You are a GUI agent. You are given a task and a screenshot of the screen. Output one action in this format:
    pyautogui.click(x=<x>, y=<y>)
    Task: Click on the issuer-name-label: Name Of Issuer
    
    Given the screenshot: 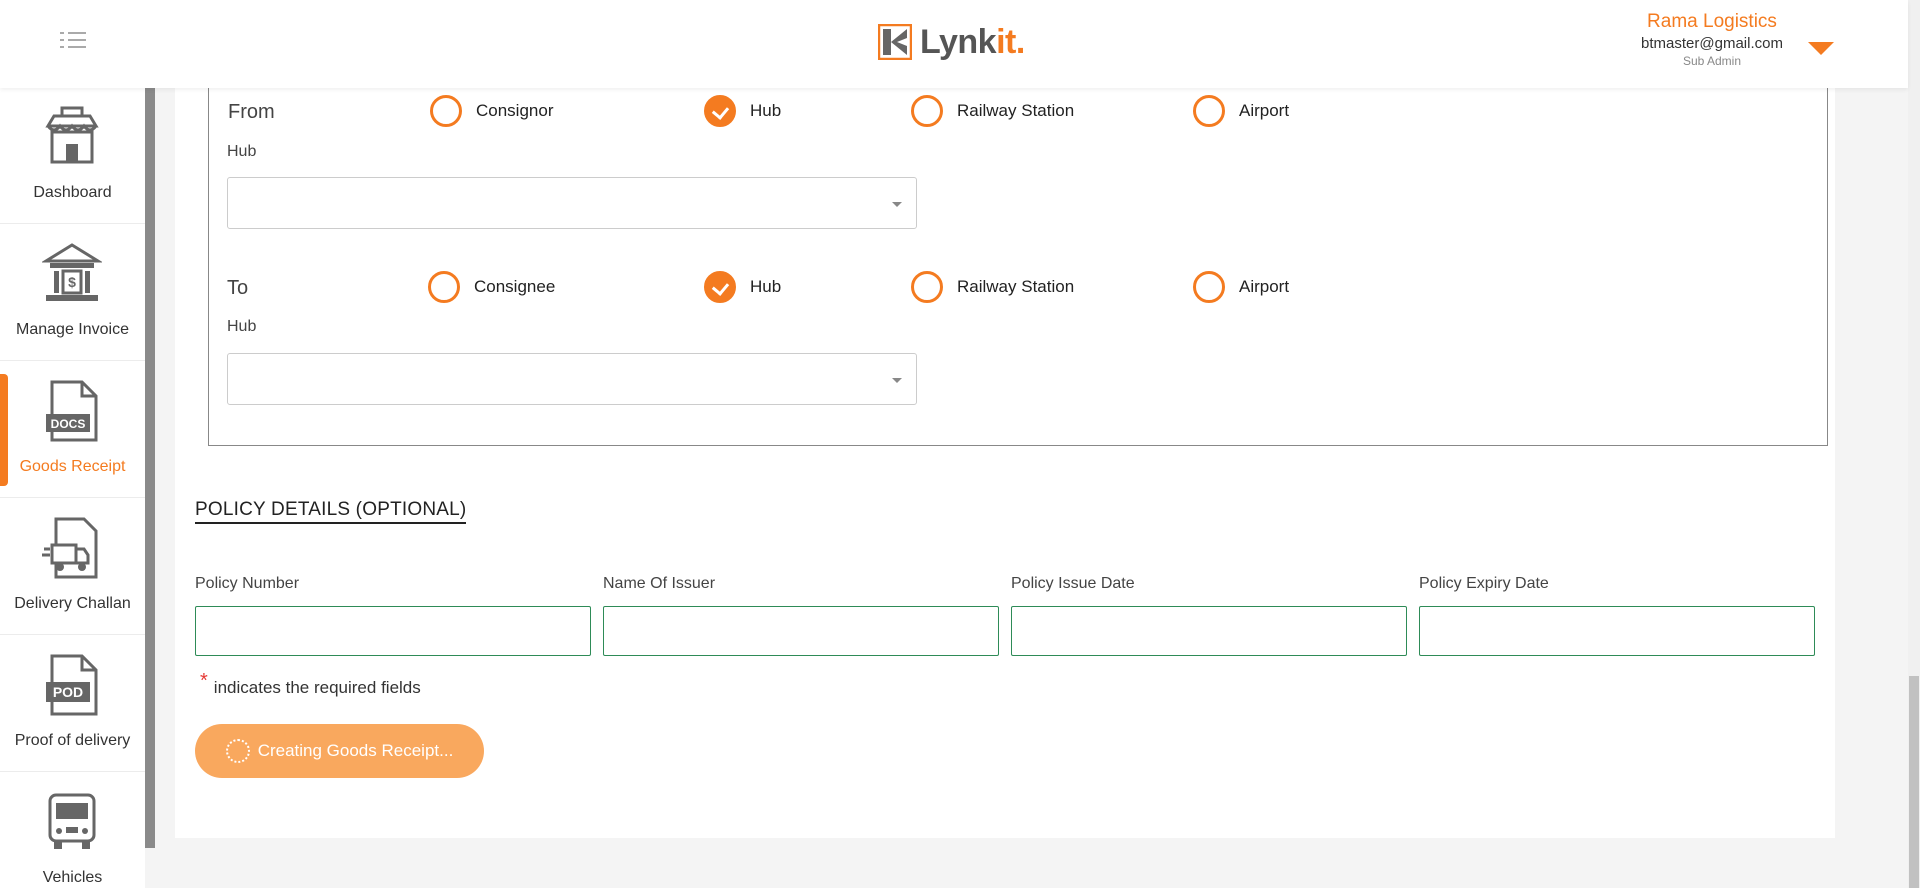 What is the action you would take?
    pyautogui.click(x=659, y=583)
    